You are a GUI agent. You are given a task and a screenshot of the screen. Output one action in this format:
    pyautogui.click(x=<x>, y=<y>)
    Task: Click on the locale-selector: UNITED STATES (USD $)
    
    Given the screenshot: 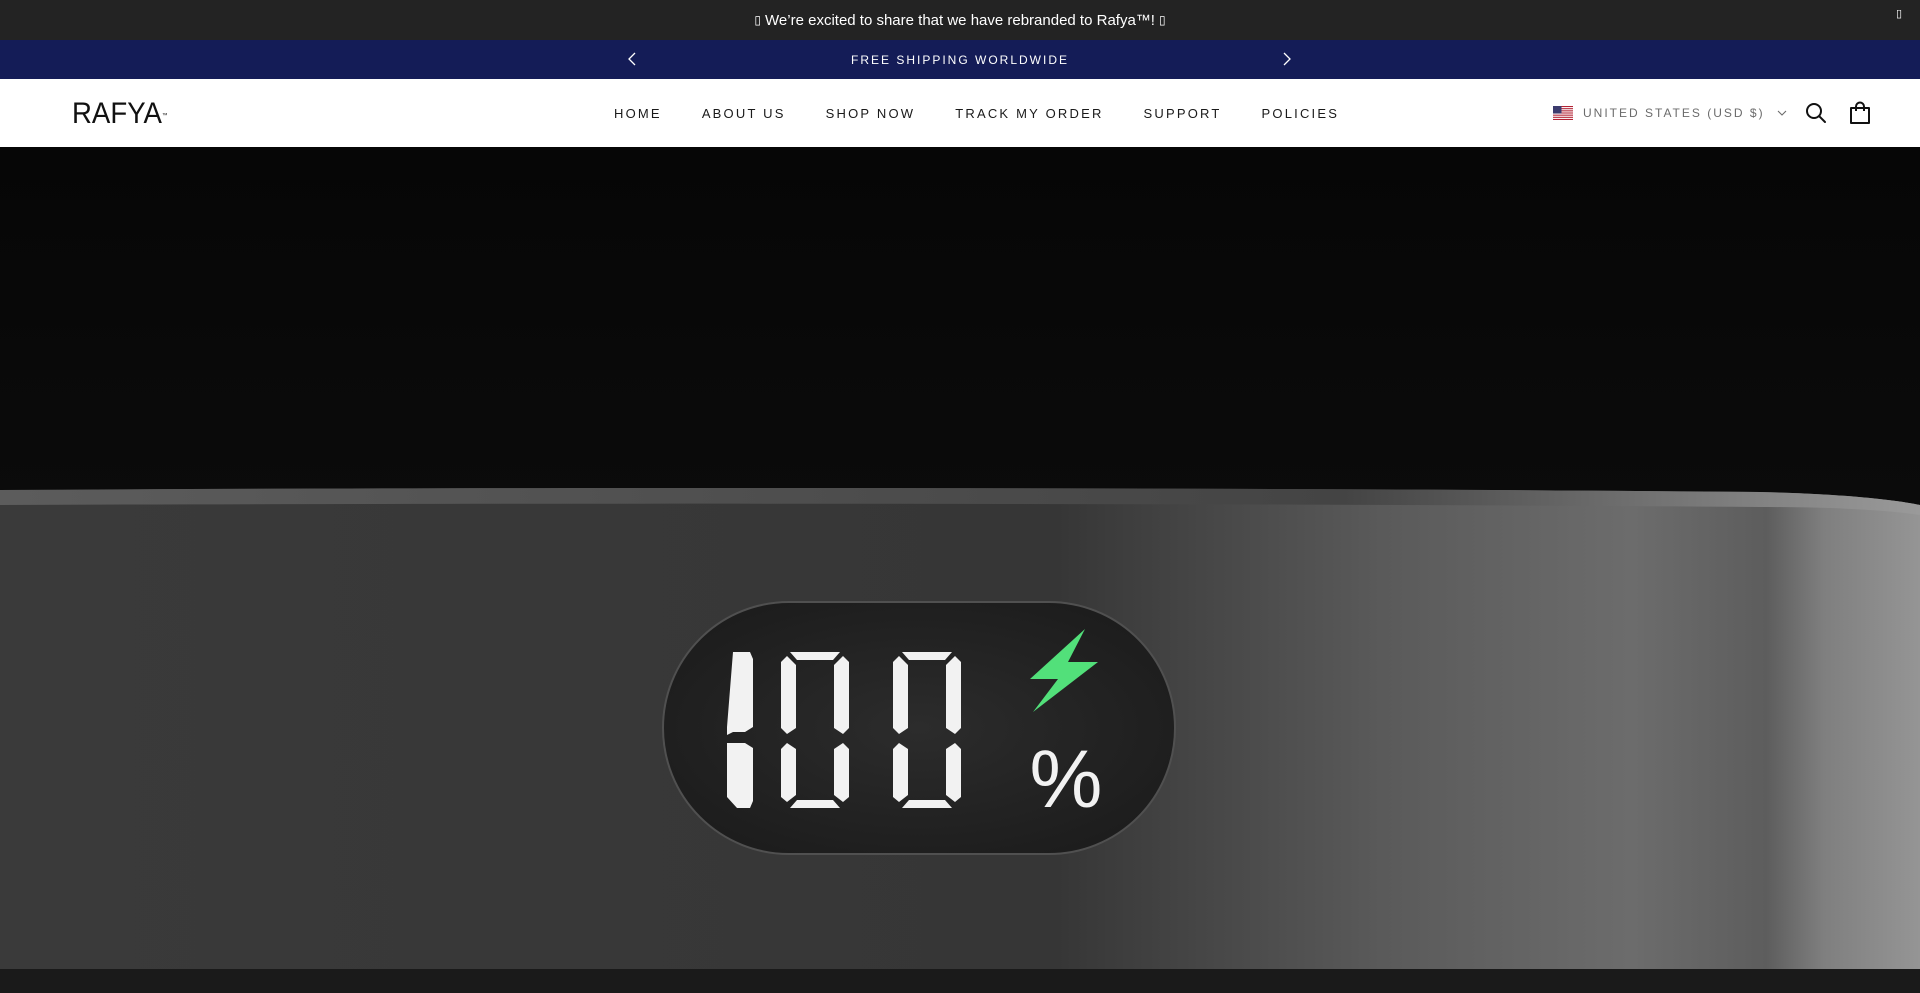 What is the action you would take?
    pyautogui.click(x=1670, y=113)
    